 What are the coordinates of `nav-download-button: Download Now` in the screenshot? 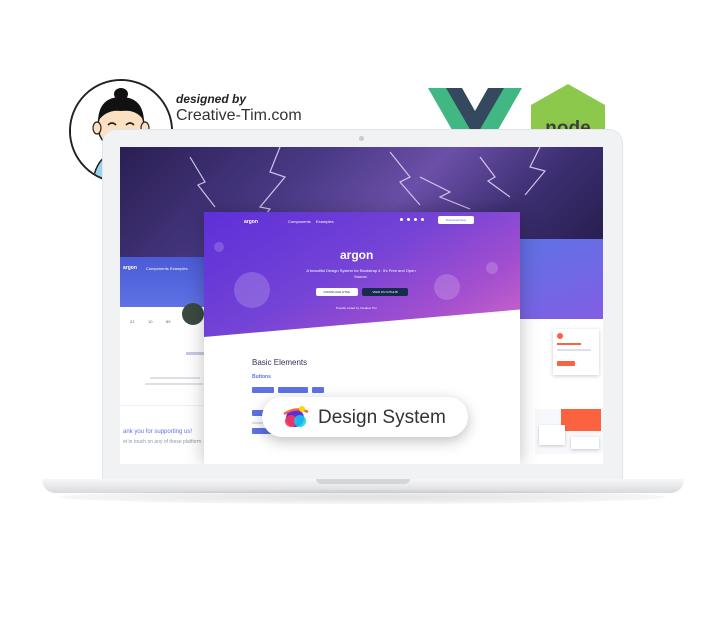 It's located at (456, 220).